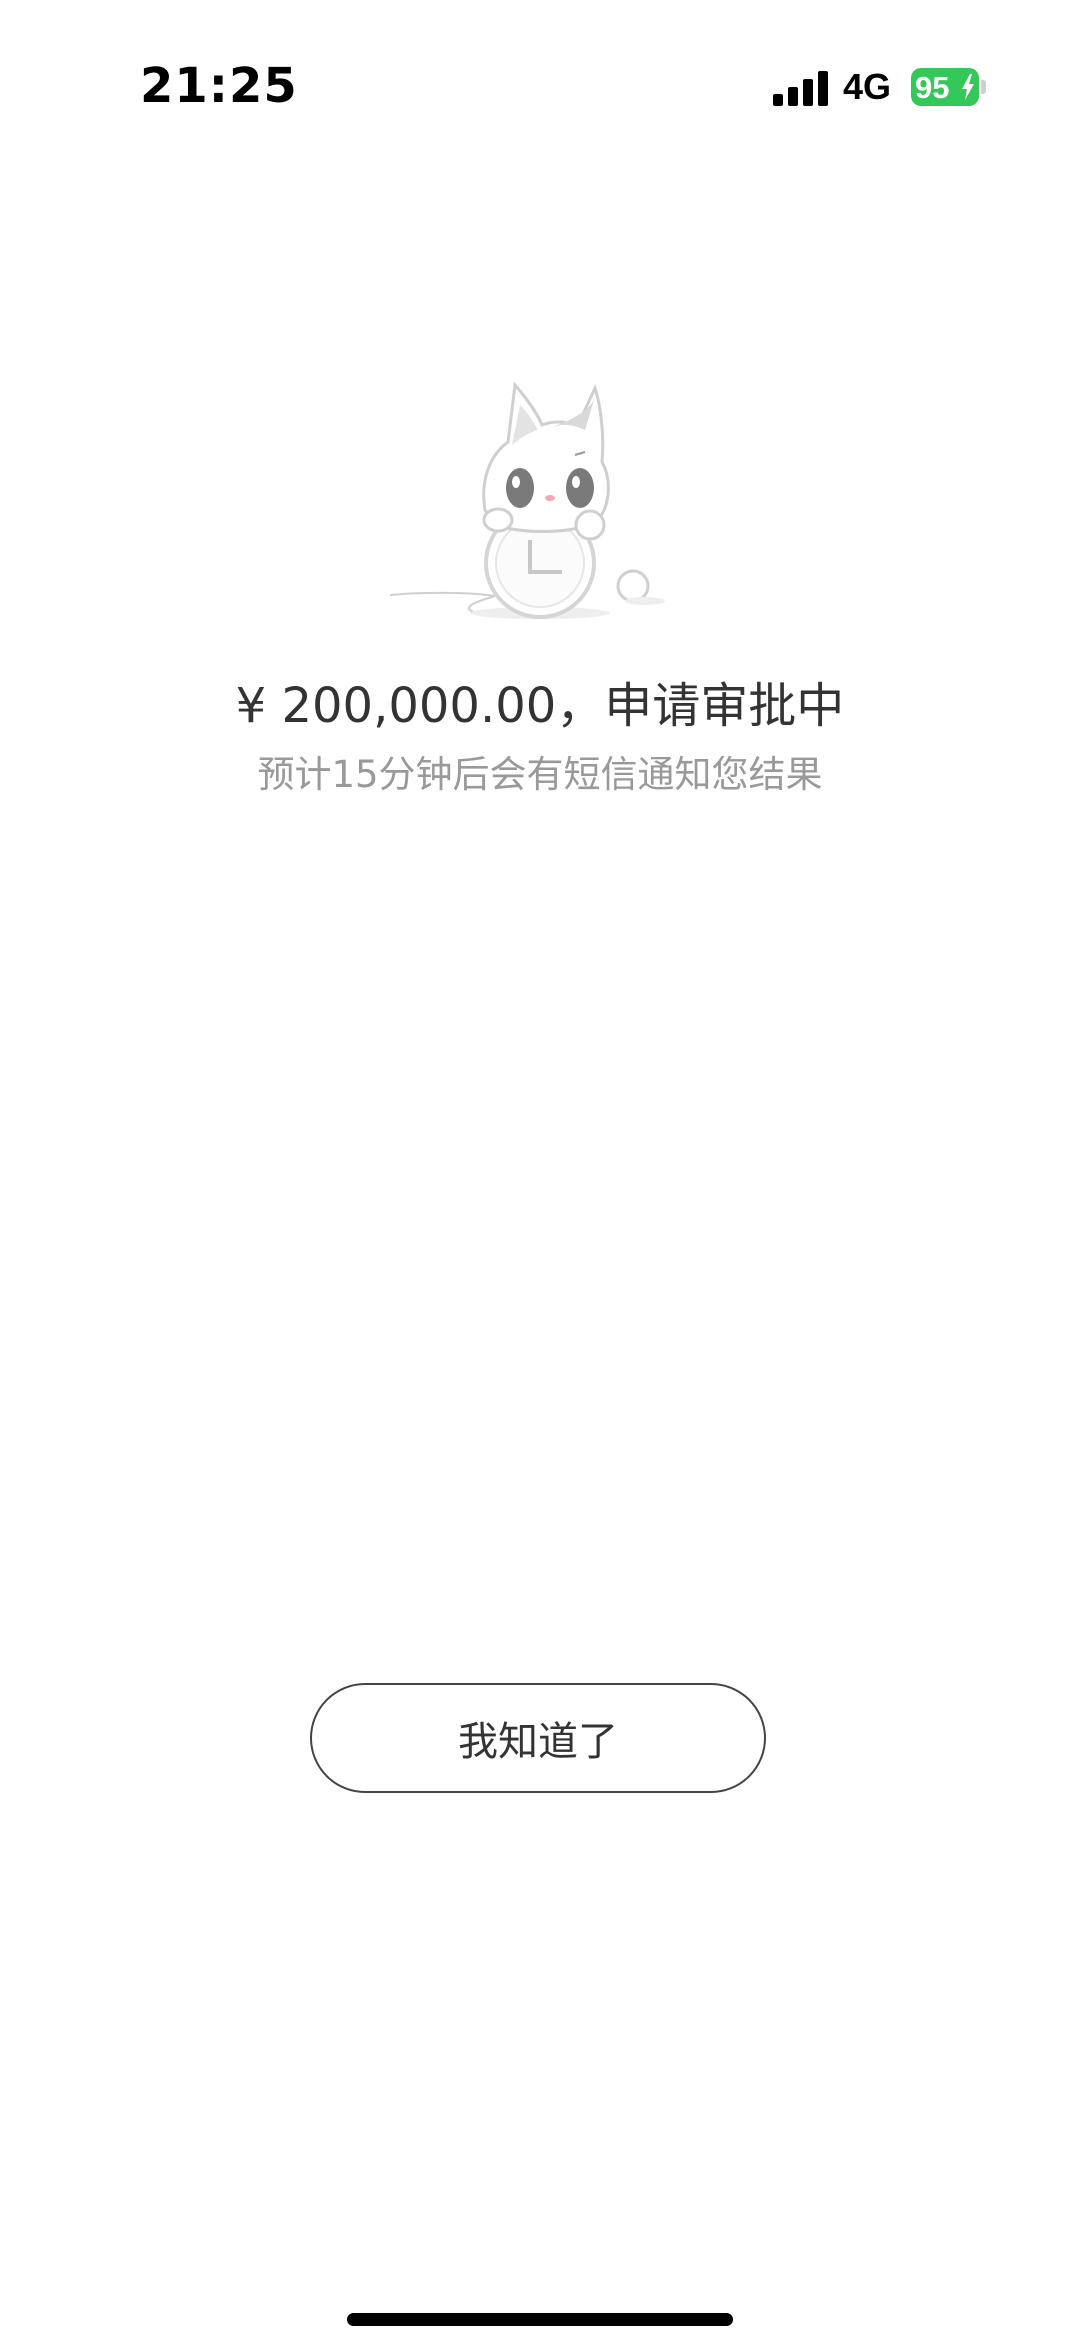 The image size is (1080, 2348). I want to click on battery-level: 95, so click(932, 87).